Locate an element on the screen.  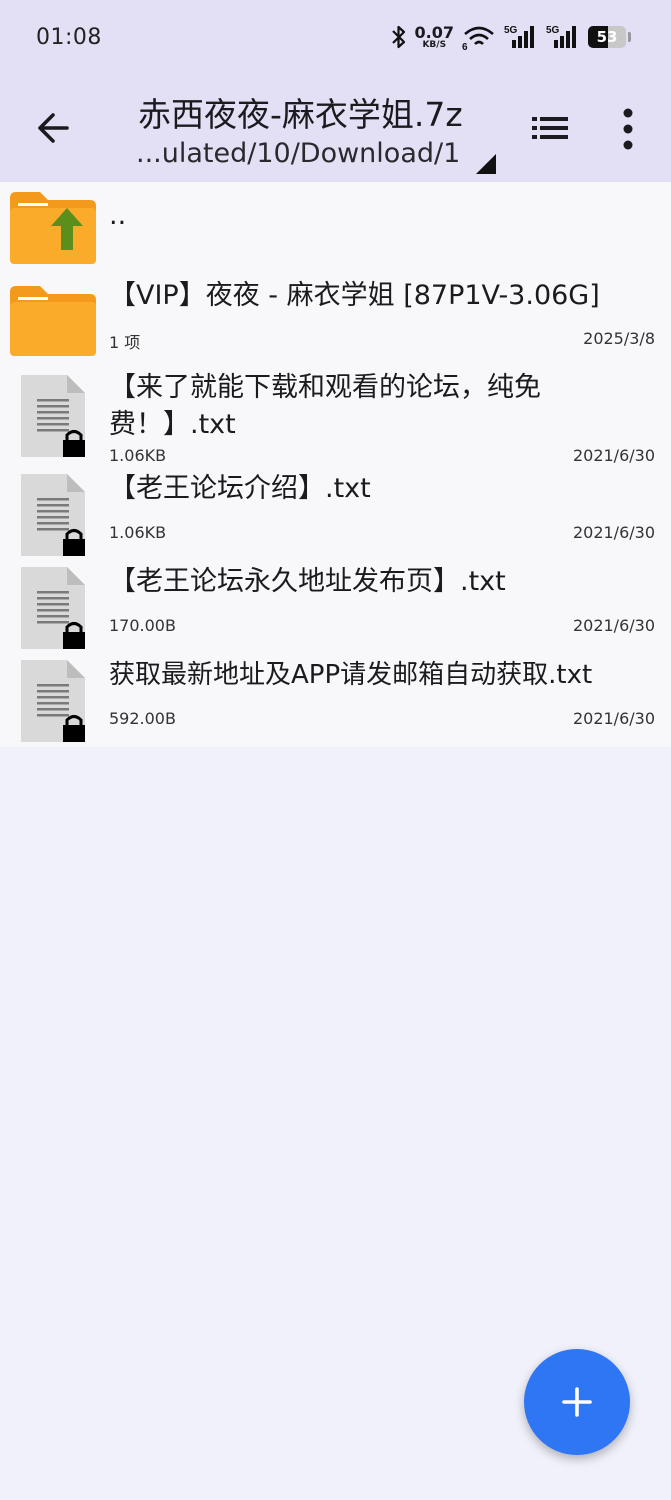
file-name: 获取最新地址及APP请发邮箱自动获取.txt is located at coordinates (351, 675).